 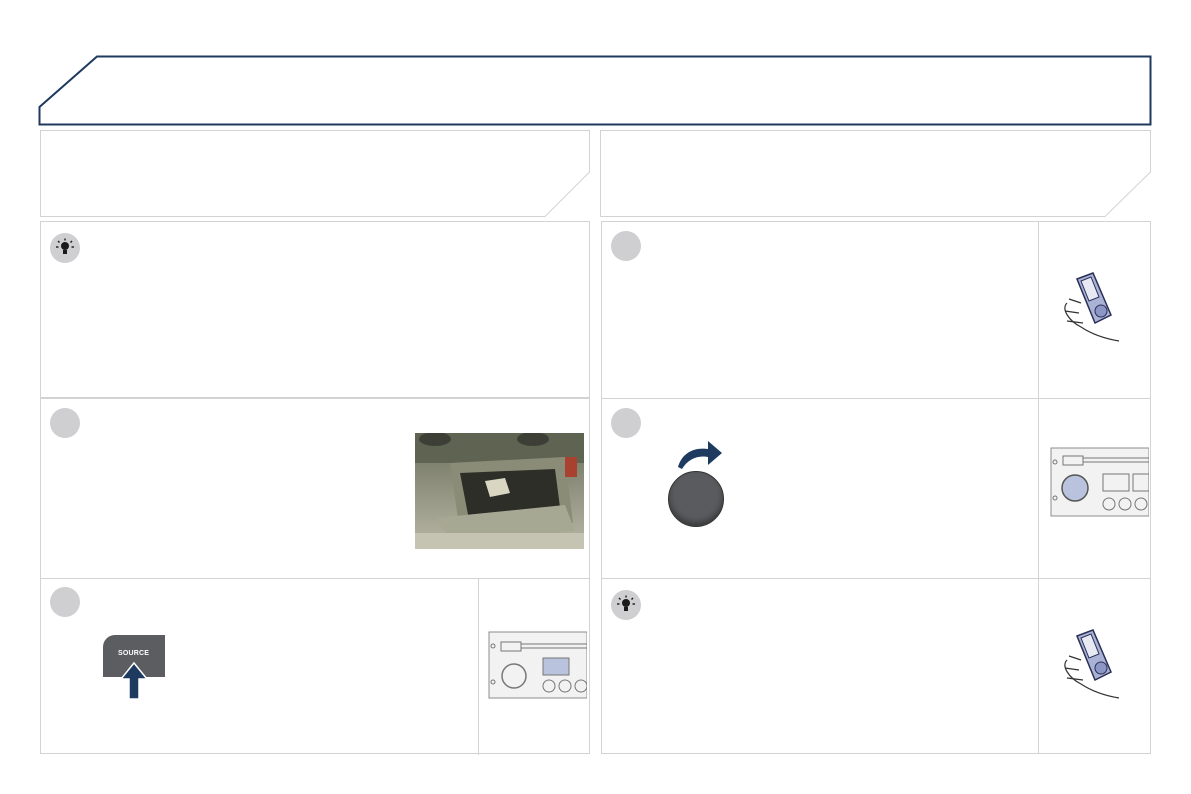 I want to click on header-banner, so click(x=595, y=91).